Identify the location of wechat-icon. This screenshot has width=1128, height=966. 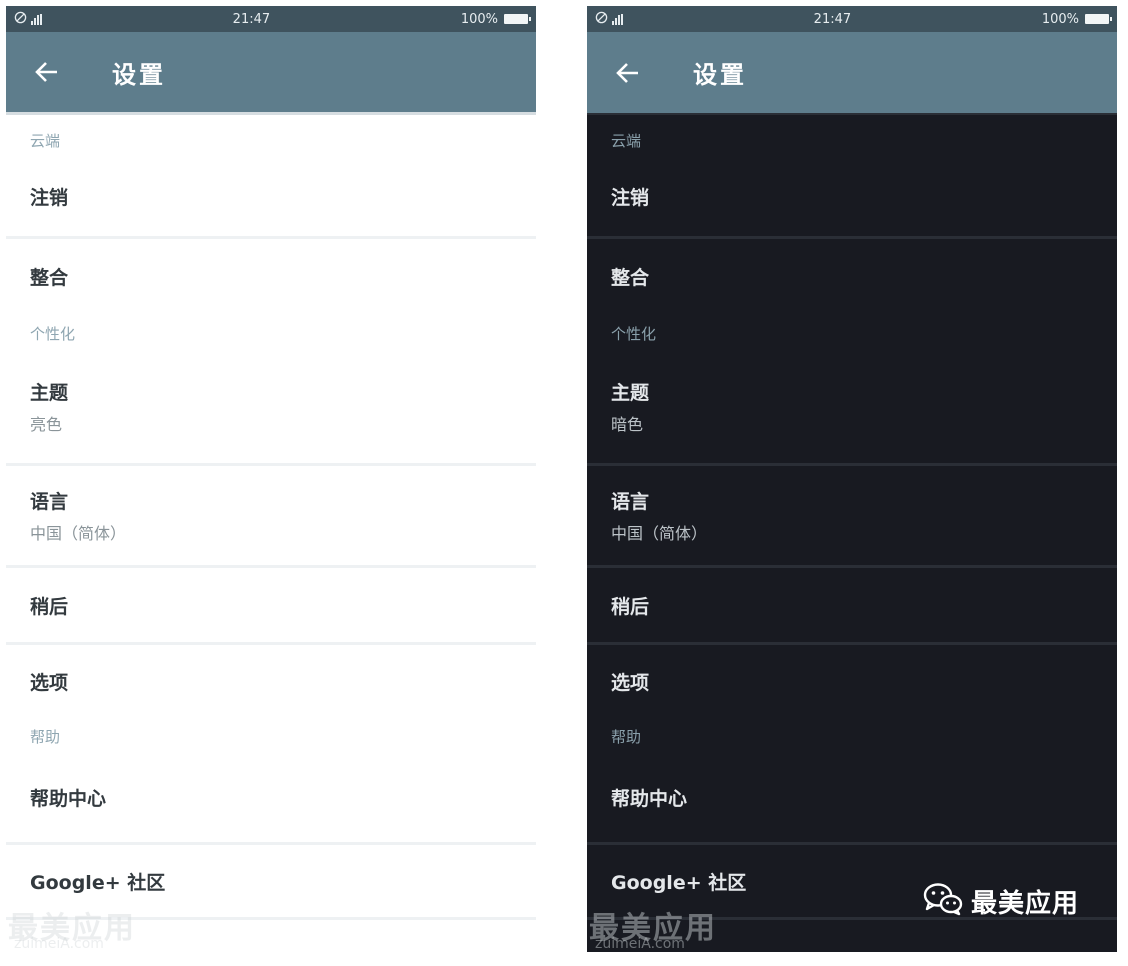
(943, 901).